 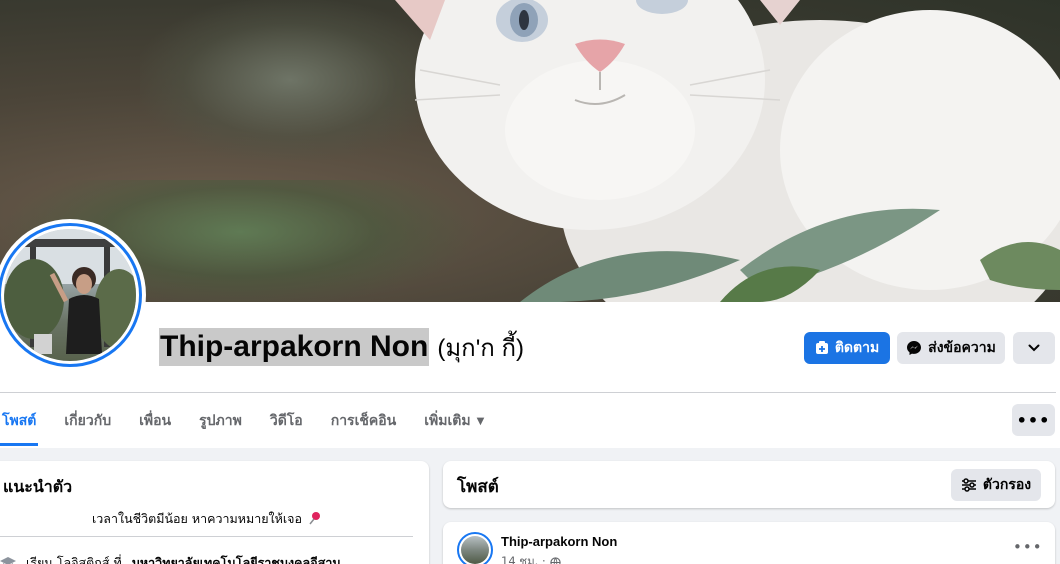 I want to click on profile-name-block: Thip-arpakorn Non (มุก'ก กี้), so click(x=341, y=347).